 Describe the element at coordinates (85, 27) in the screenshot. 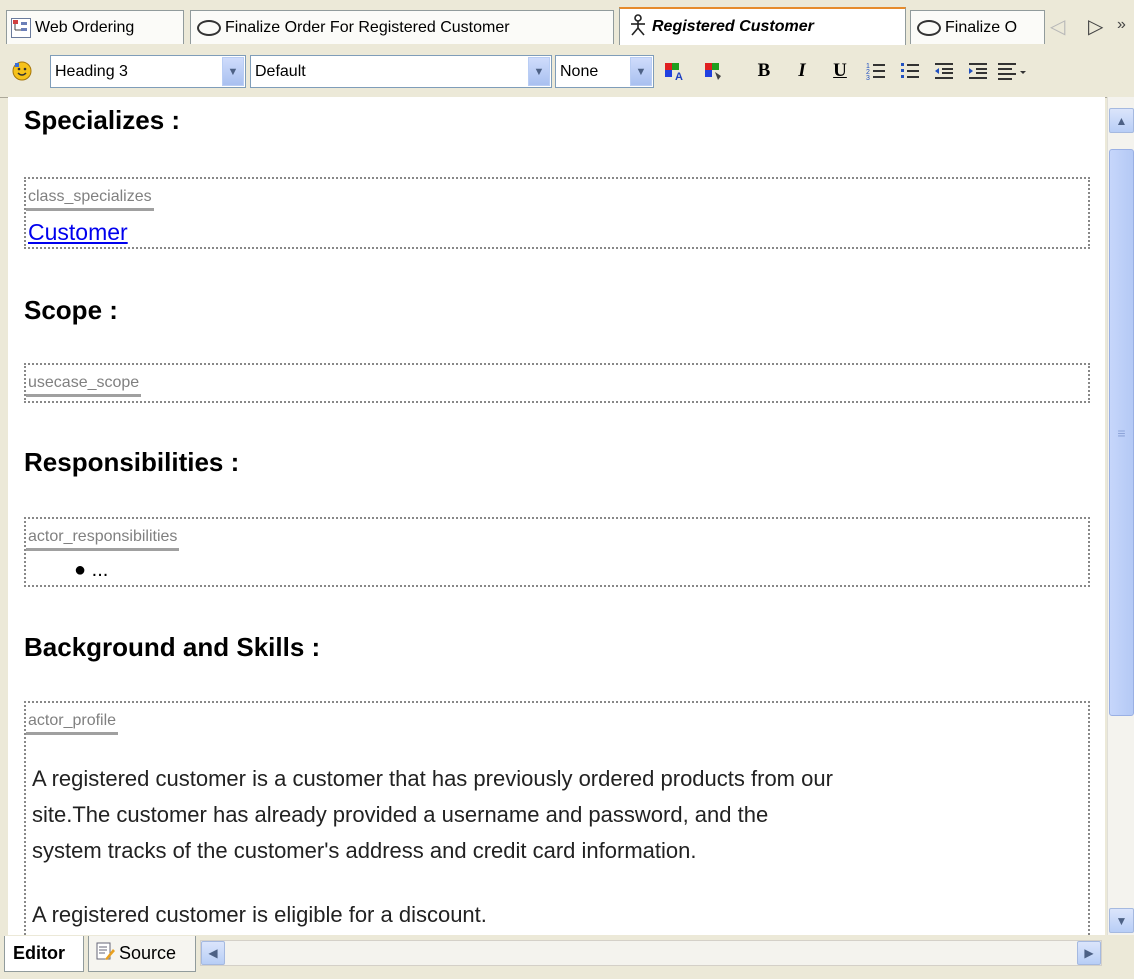

I see `tab-label: Web Ordering` at that location.